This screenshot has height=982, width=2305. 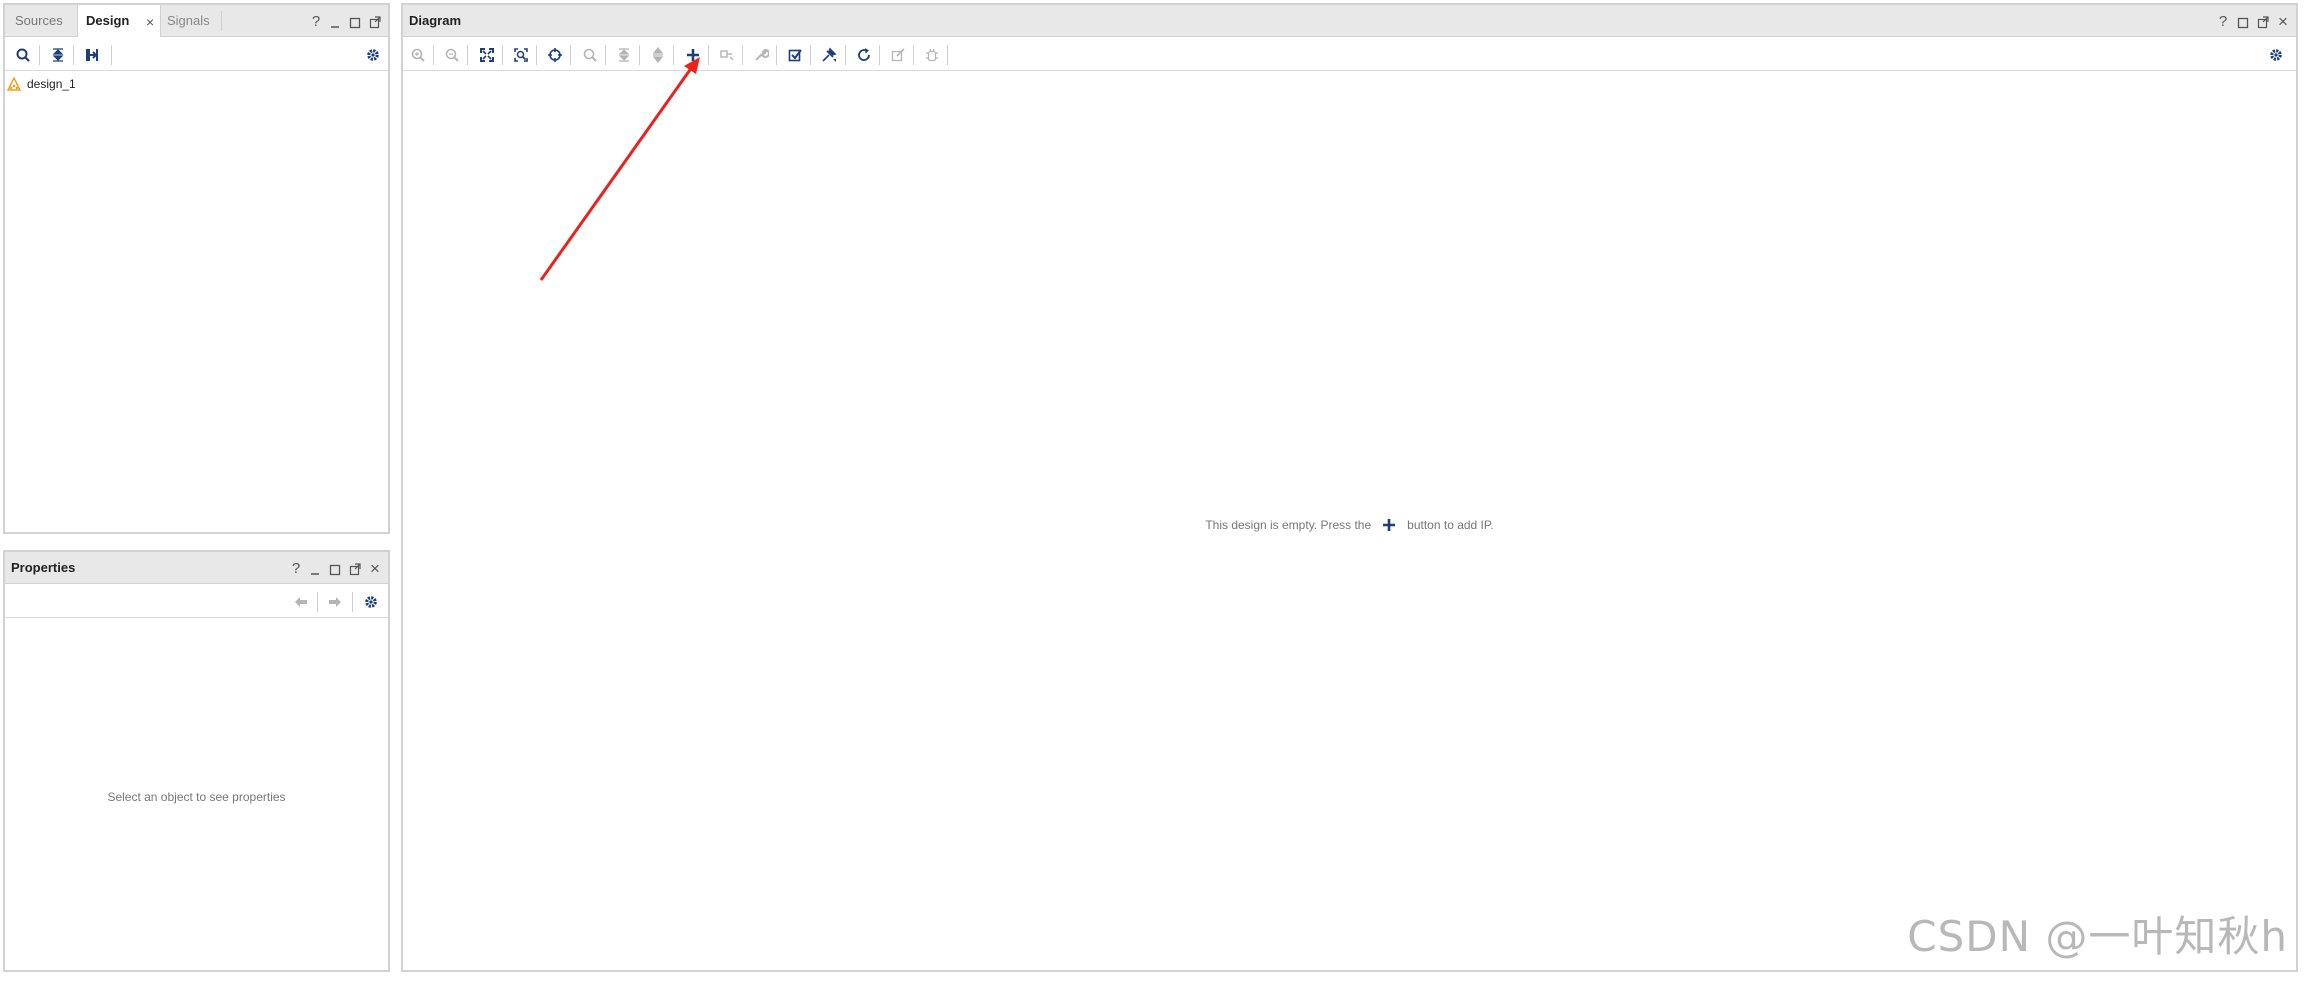 I want to click on fit-view-icon, so click(x=487, y=55).